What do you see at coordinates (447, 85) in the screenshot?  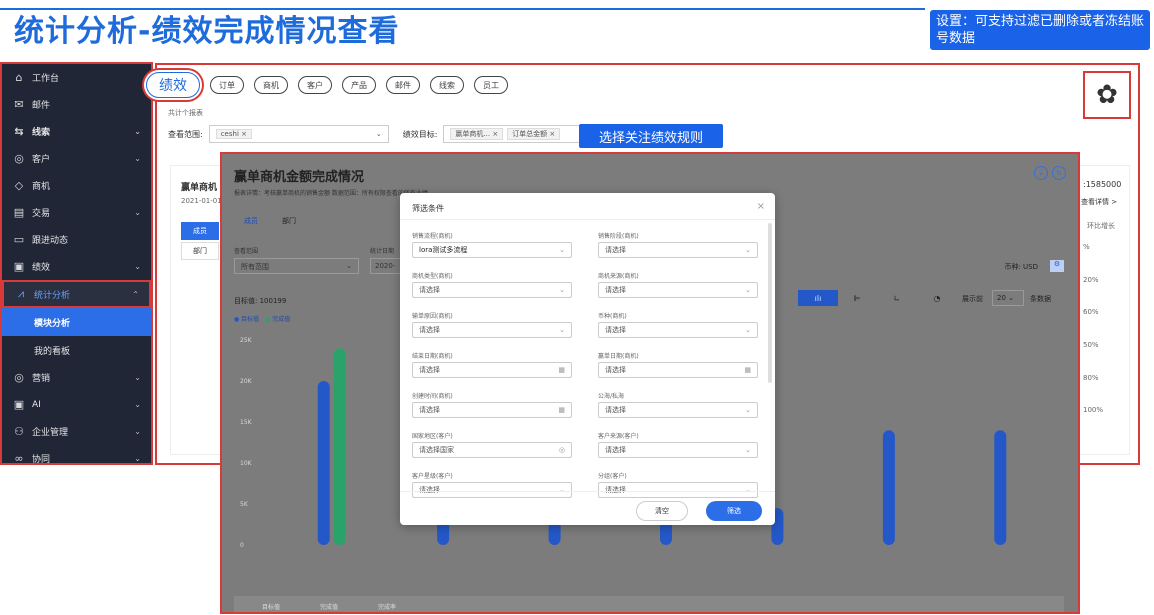 I see `module-tab: 线索` at bounding box center [447, 85].